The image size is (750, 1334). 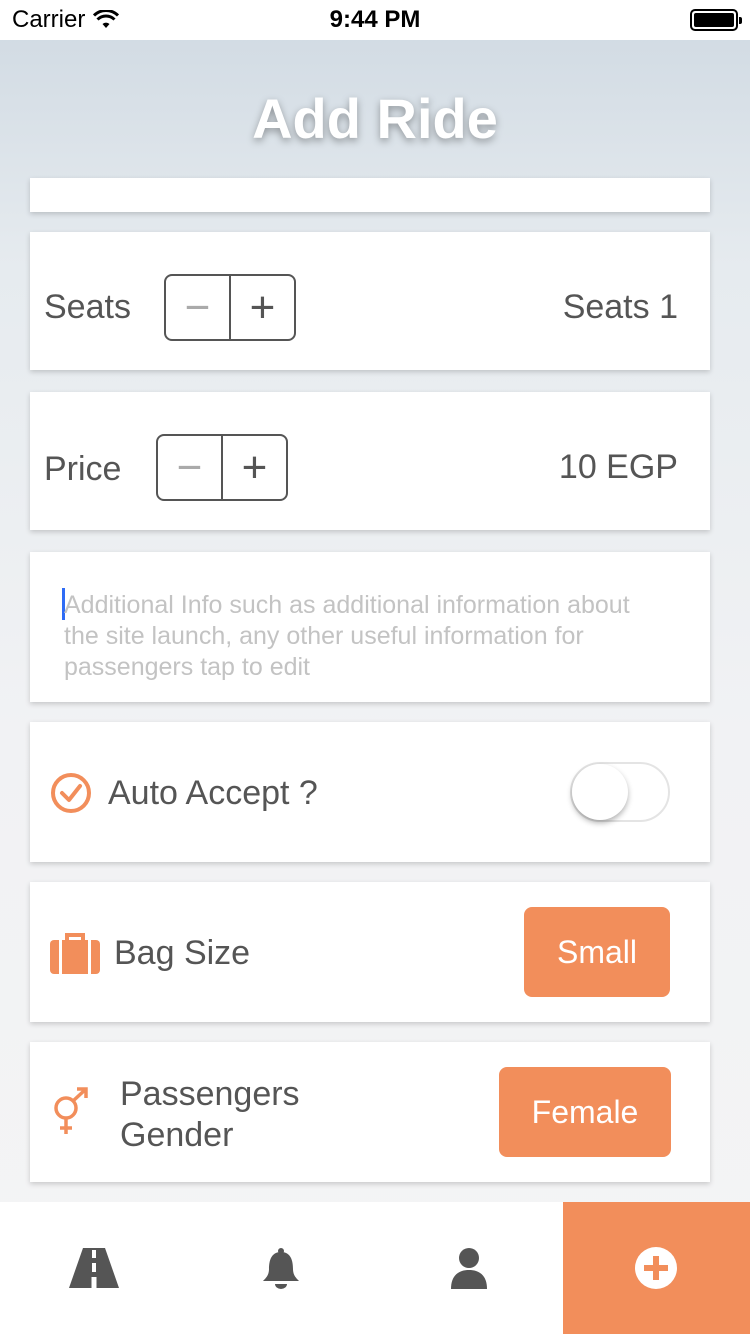 I want to click on partial-card, so click(x=370, y=195).